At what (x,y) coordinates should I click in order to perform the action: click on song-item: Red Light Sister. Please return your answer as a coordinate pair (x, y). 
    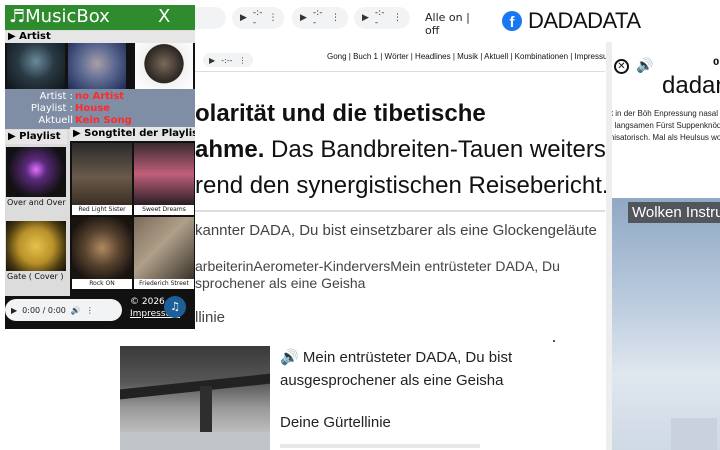
    Looking at the image, I should click on (102, 179).